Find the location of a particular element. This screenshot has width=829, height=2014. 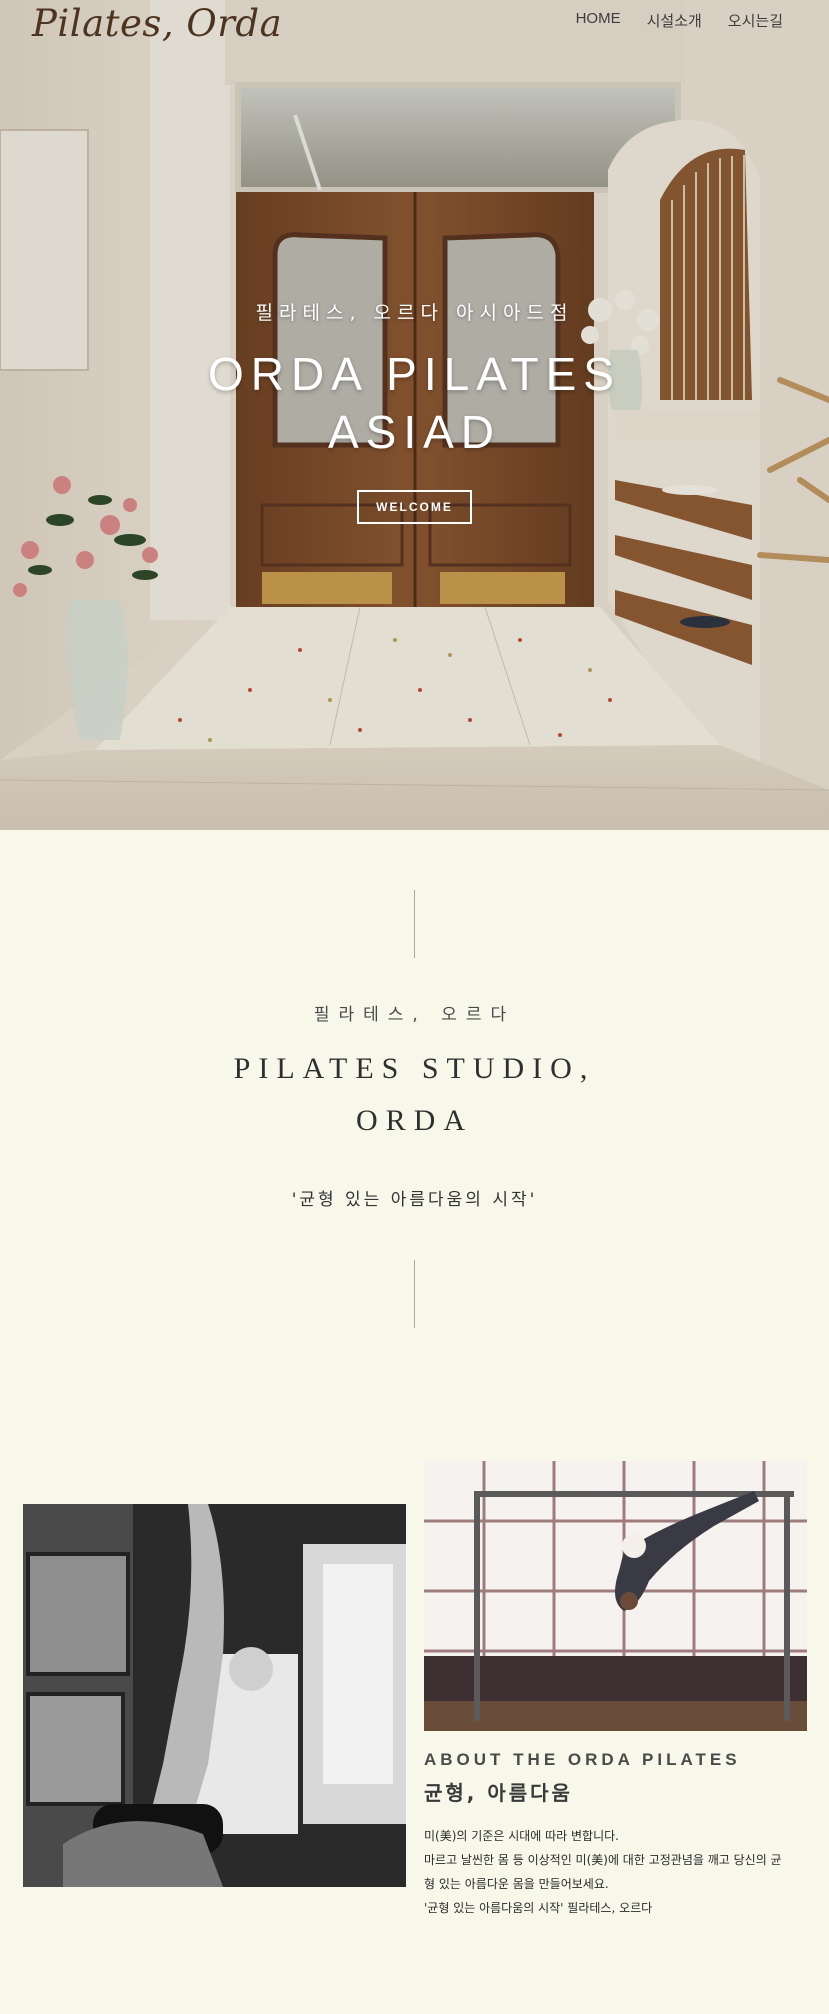

intro-korean-label: 필라테스, 오르다 is located at coordinates (414, 1015).